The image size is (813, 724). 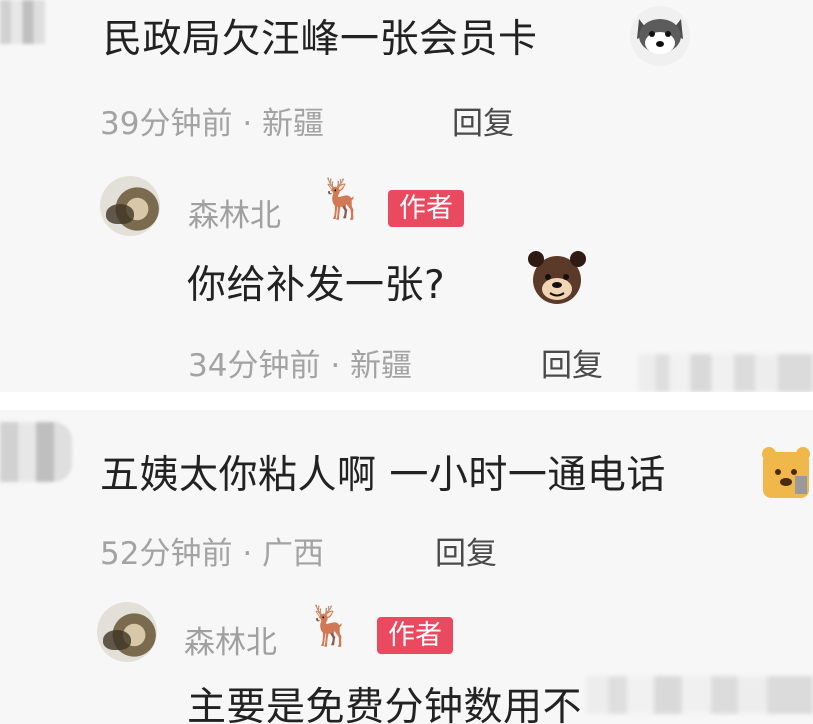 I want to click on comment-time: 39分钟前, so click(x=166, y=124).